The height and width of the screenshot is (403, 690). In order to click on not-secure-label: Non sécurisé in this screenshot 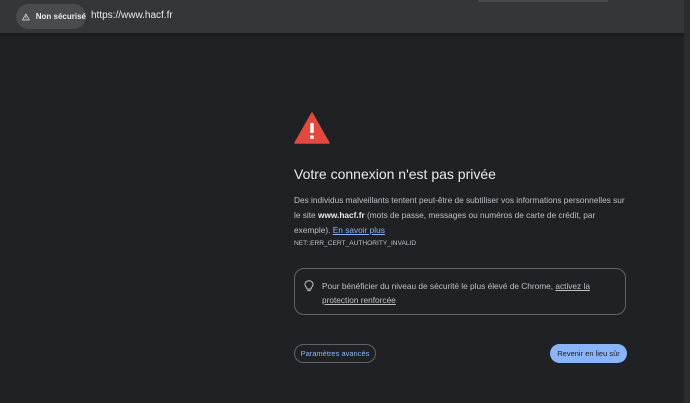, I will do `click(60, 16)`.